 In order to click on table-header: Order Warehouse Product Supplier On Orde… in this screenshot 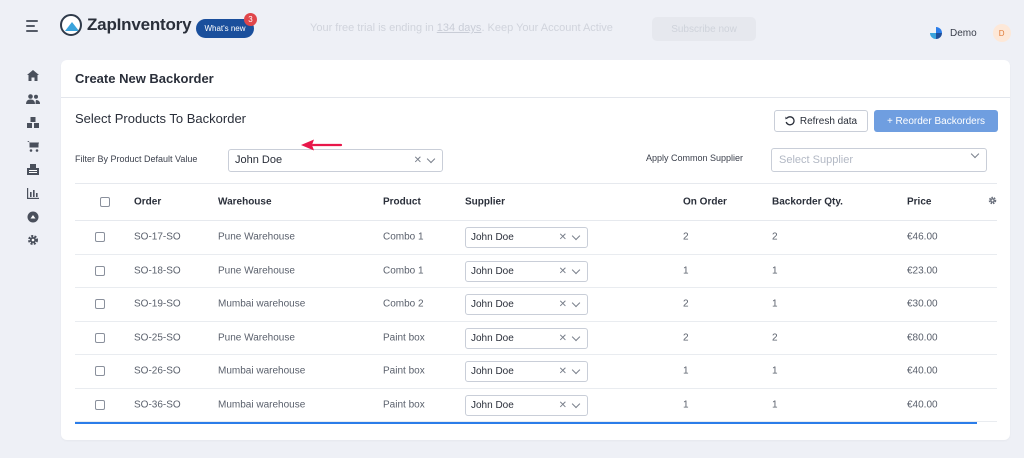, I will do `click(536, 202)`.